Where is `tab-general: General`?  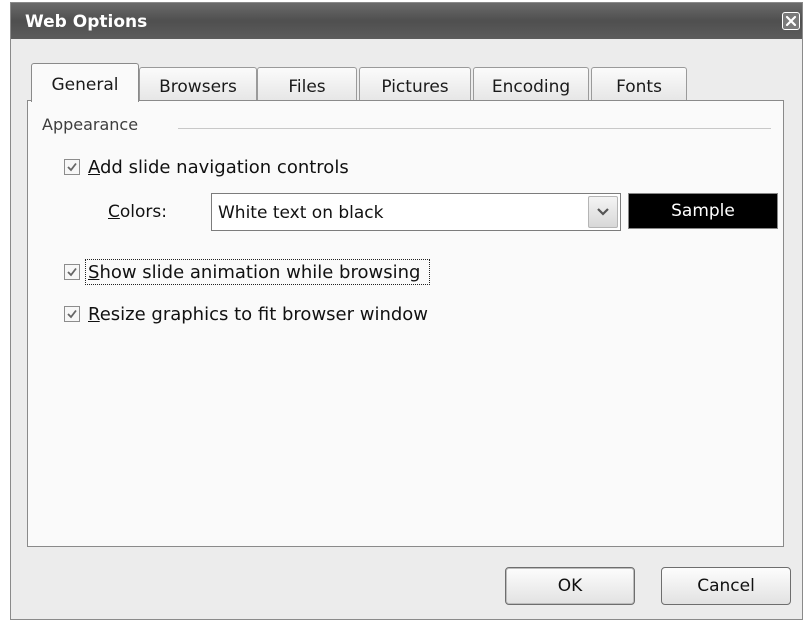 tab-general: General is located at coordinates (85, 82).